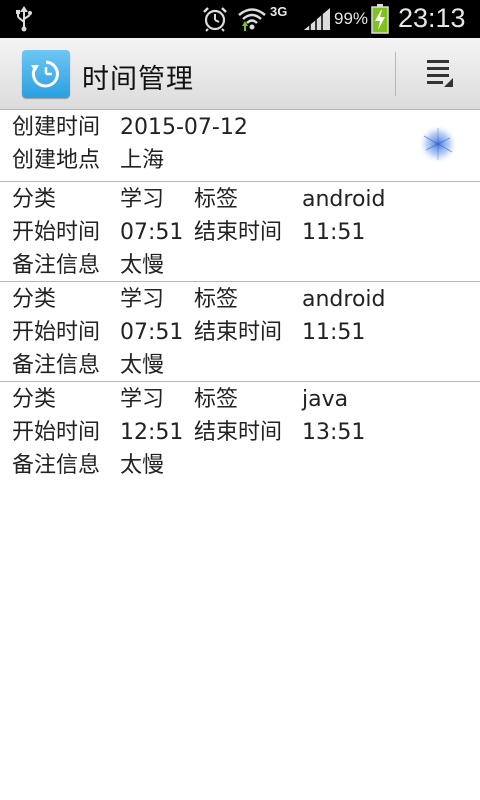 Image resolution: width=480 pixels, height=800 pixels. I want to click on clock-history-icon, so click(46, 74).